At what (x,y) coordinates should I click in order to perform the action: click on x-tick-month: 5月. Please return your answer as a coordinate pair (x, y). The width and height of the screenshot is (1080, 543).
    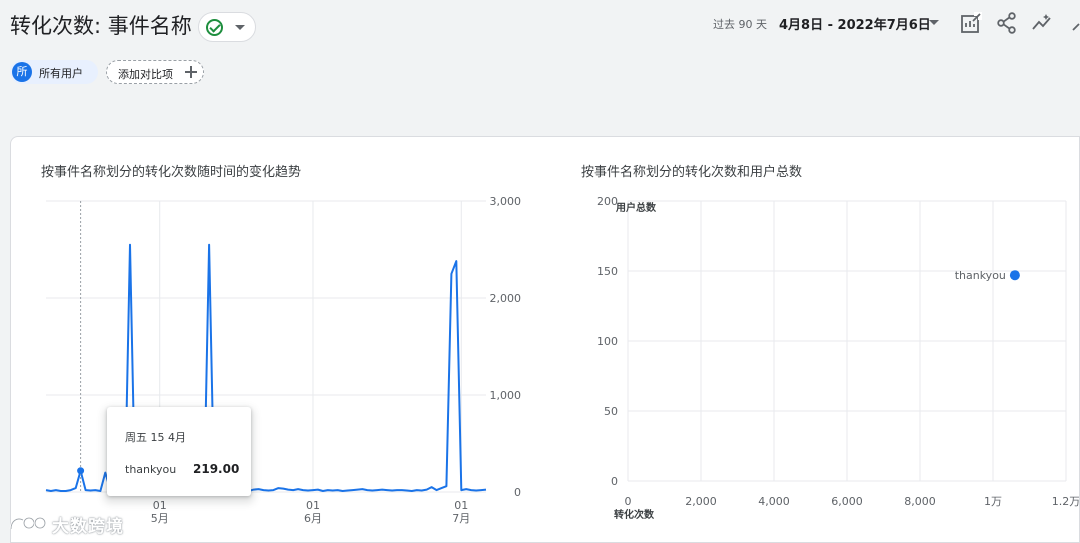
    Looking at the image, I should click on (160, 518).